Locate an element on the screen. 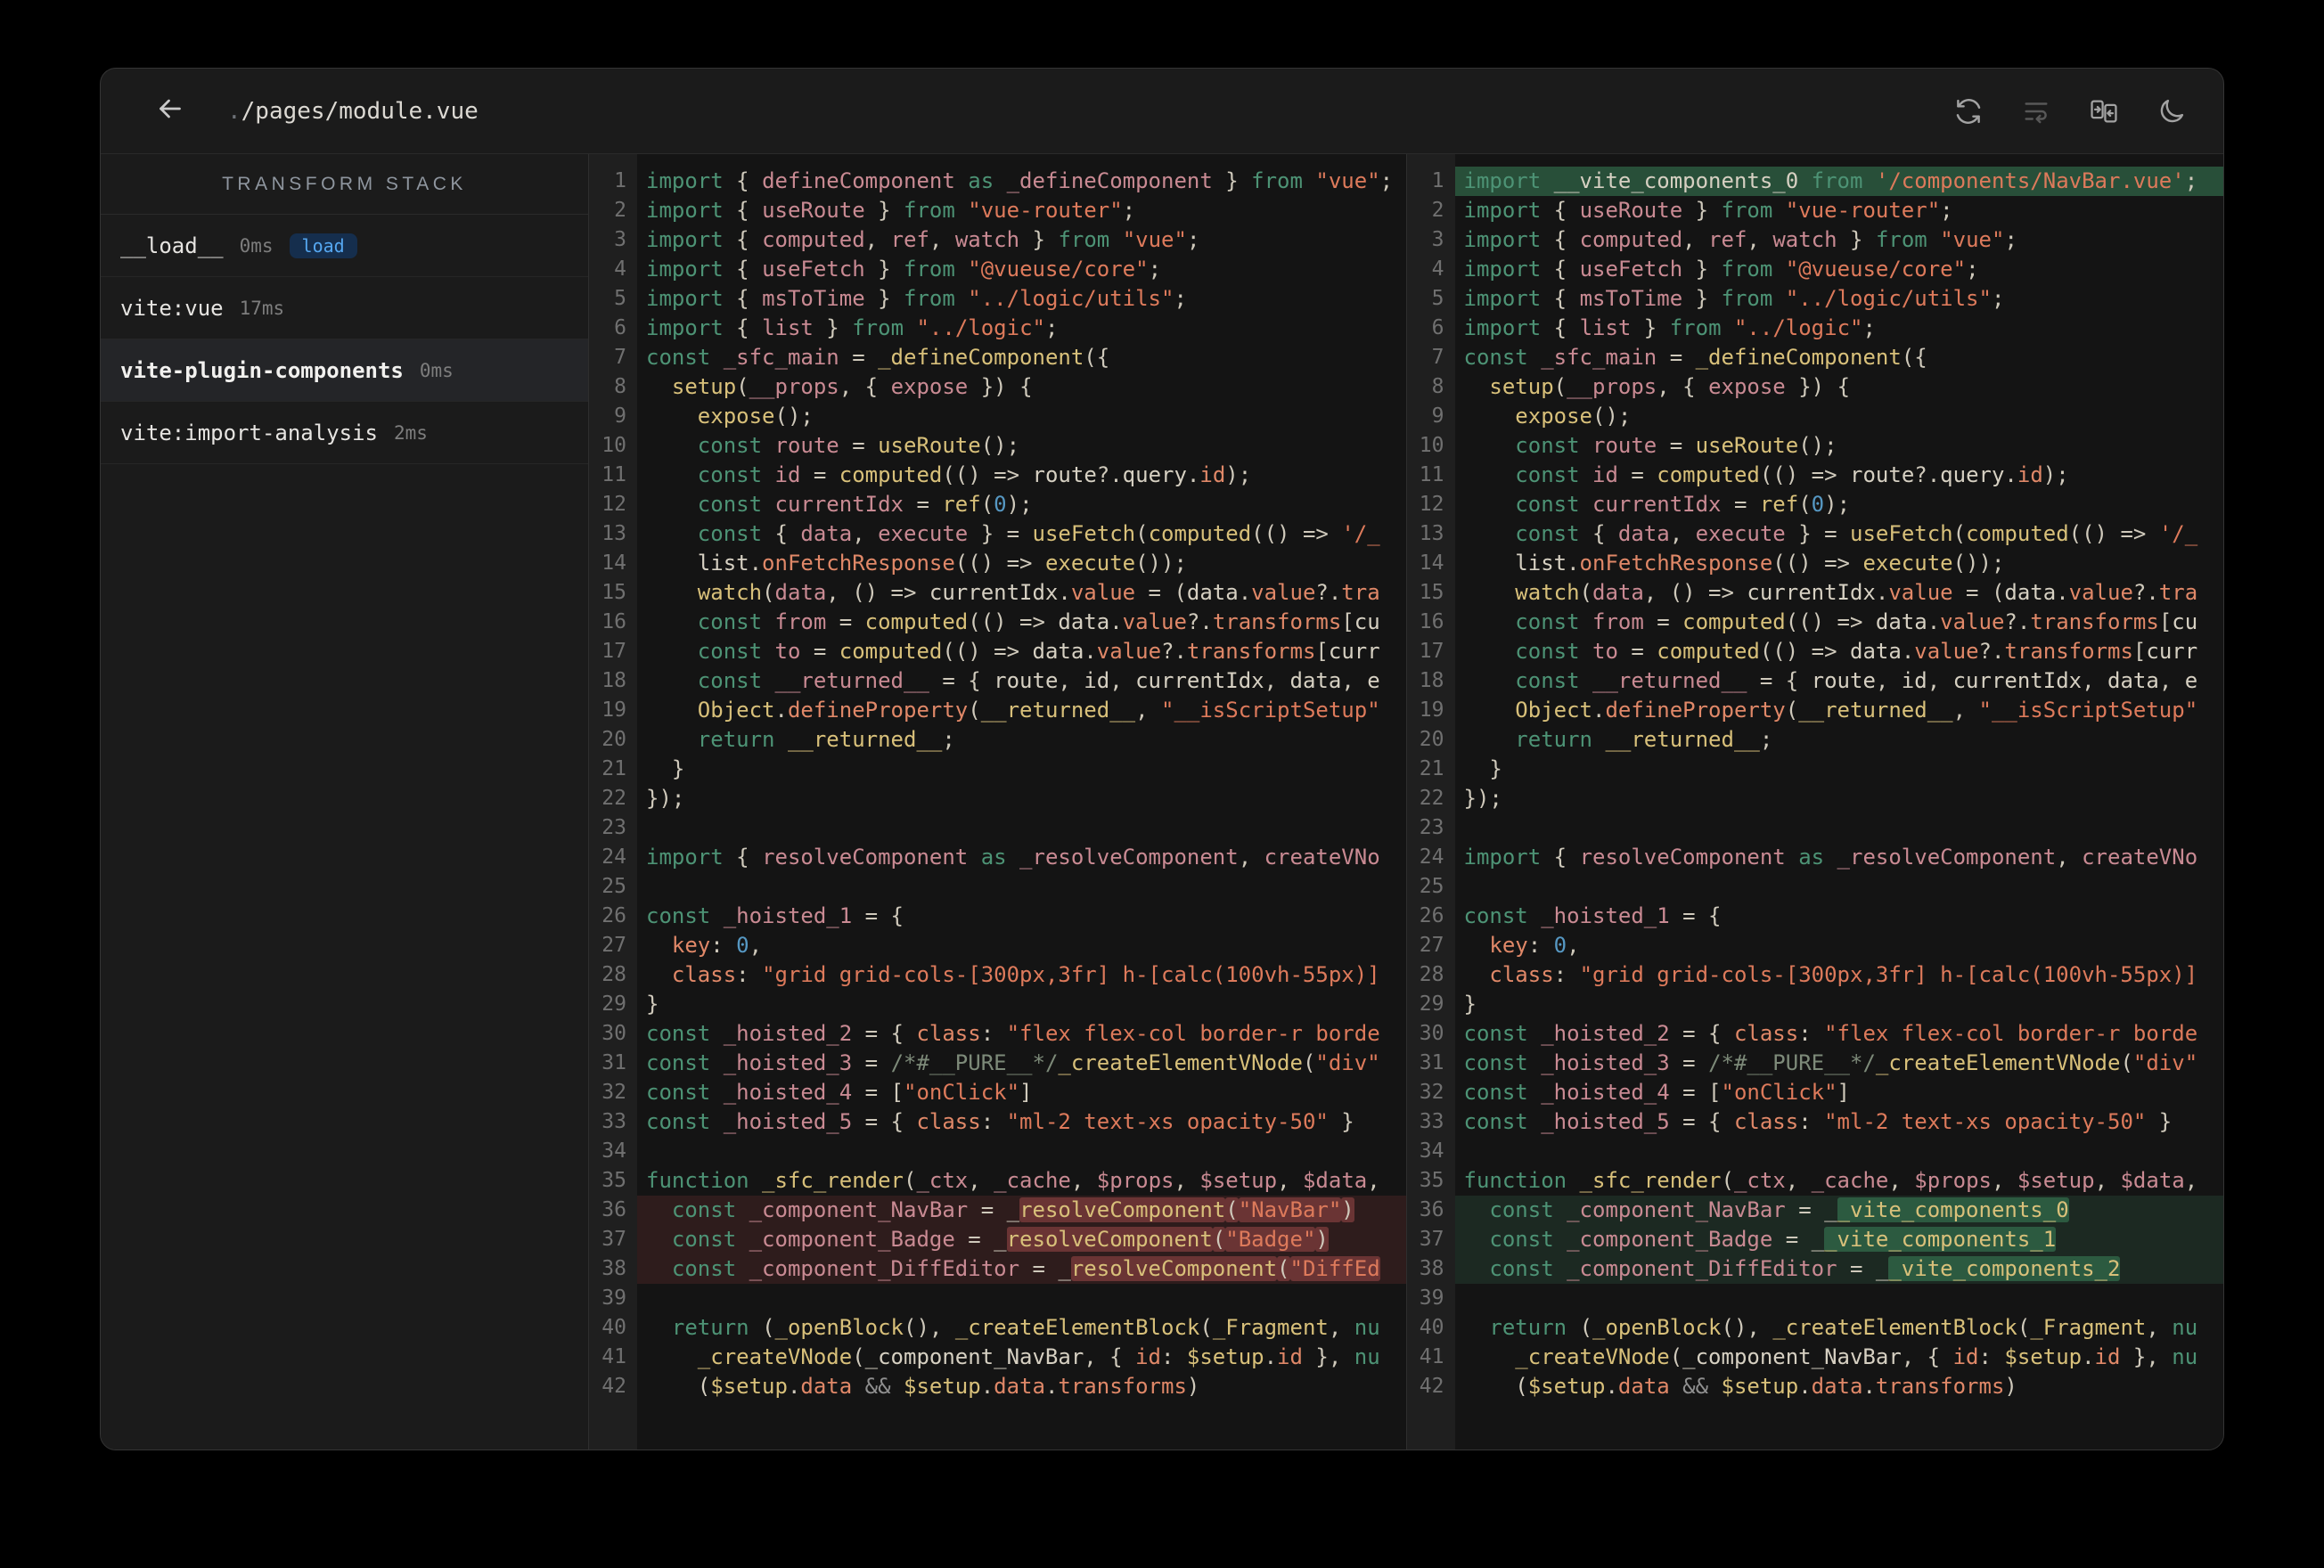 The height and width of the screenshot is (1568, 2324). line-number: 3 is located at coordinates (1437, 239).